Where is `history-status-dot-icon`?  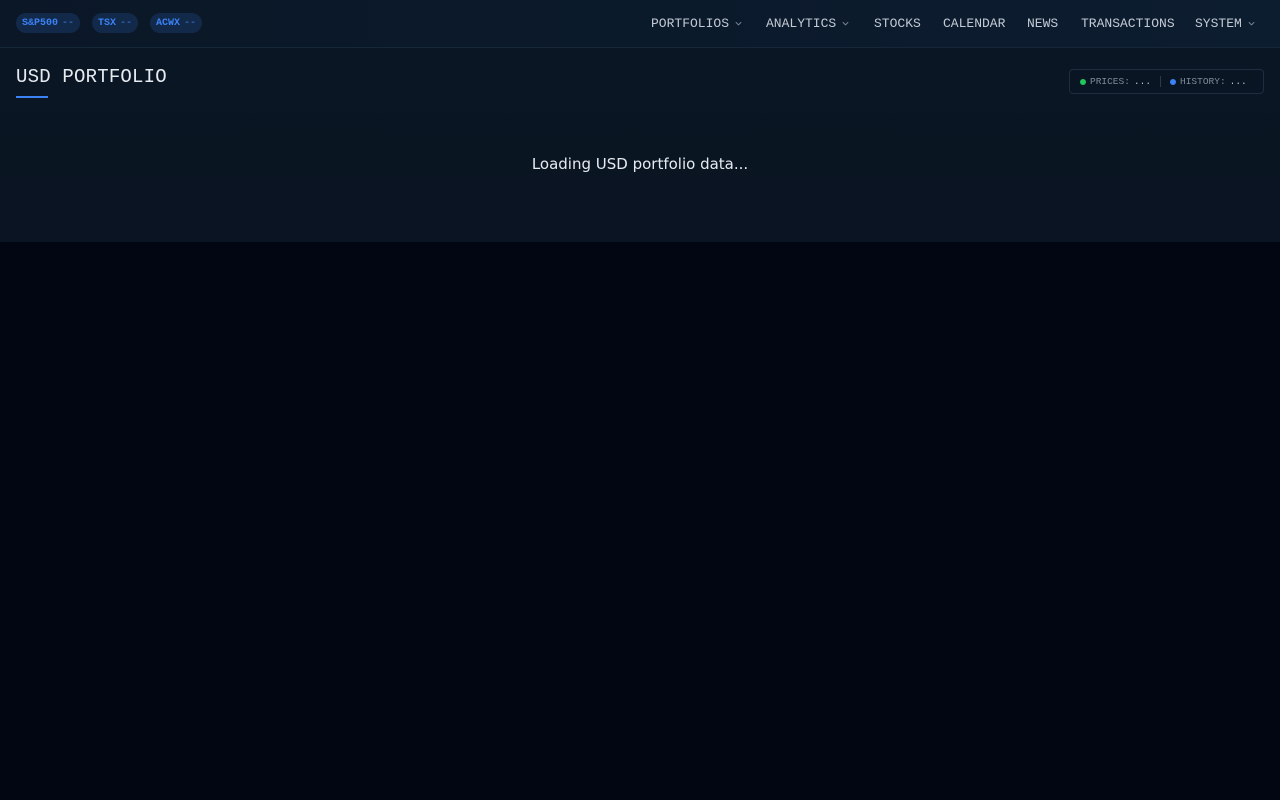
history-status-dot-icon is located at coordinates (1173, 81).